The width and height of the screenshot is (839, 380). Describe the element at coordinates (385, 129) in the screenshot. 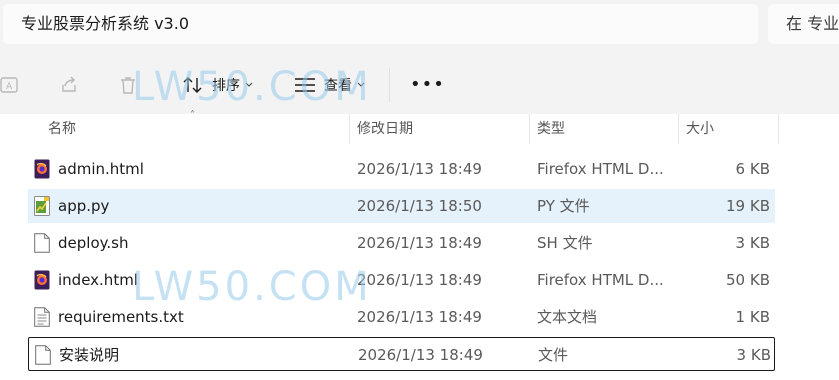

I see `column-header-modified: 修改日期` at that location.